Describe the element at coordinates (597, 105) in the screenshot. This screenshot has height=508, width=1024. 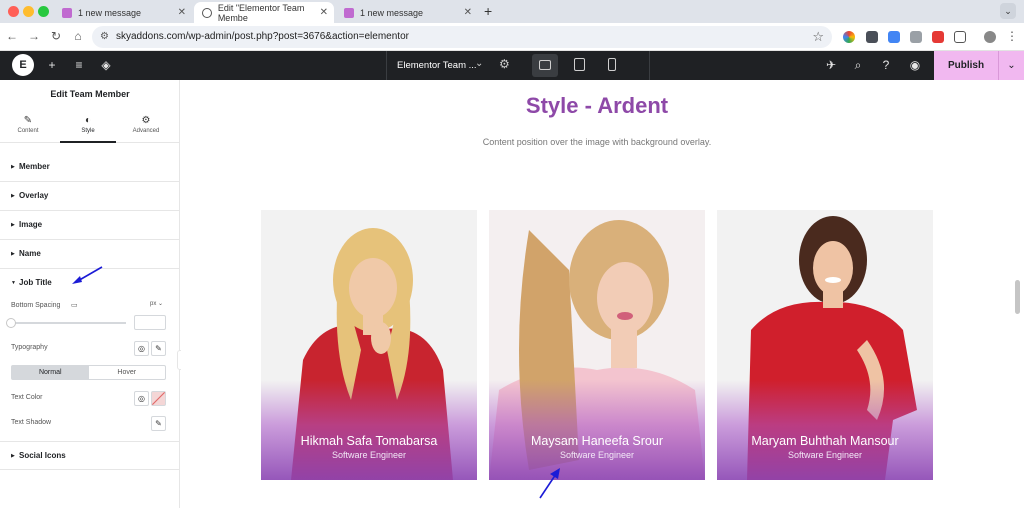
I see `section-heading: Style - Ardent` at that location.